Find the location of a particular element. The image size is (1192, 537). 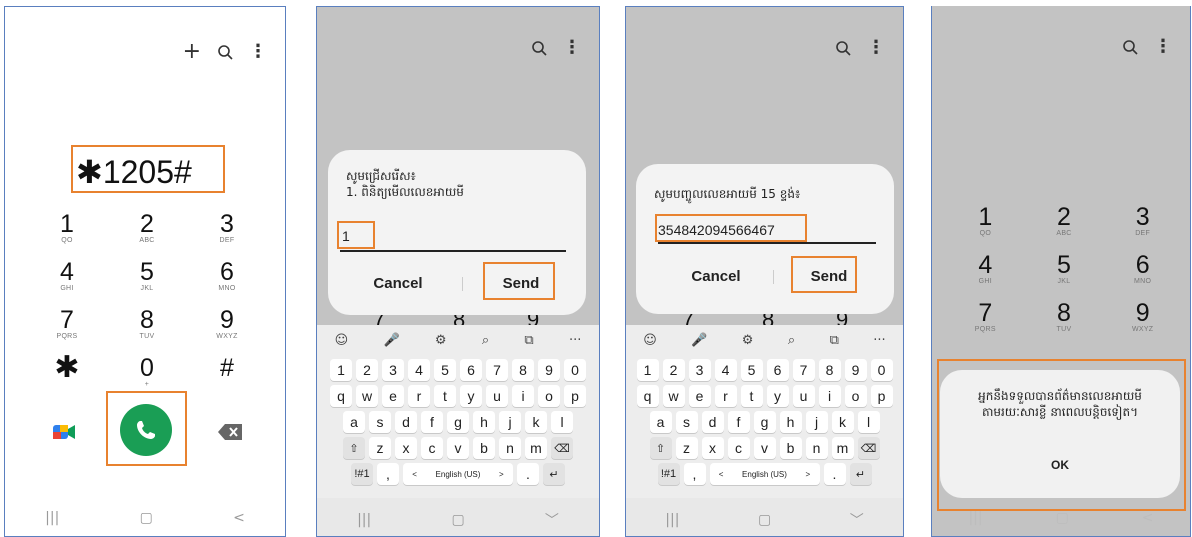

key-5: 5 is located at coordinates (445, 370).